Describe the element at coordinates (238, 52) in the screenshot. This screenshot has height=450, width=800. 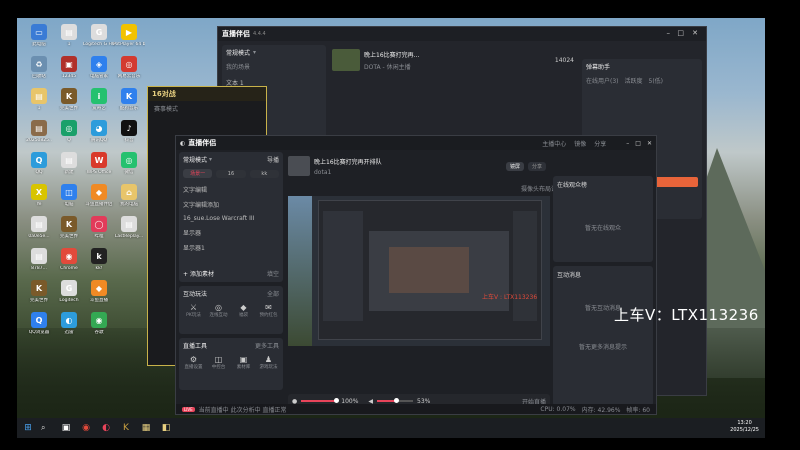
I see `back-mode-select: 常规模式` at that location.